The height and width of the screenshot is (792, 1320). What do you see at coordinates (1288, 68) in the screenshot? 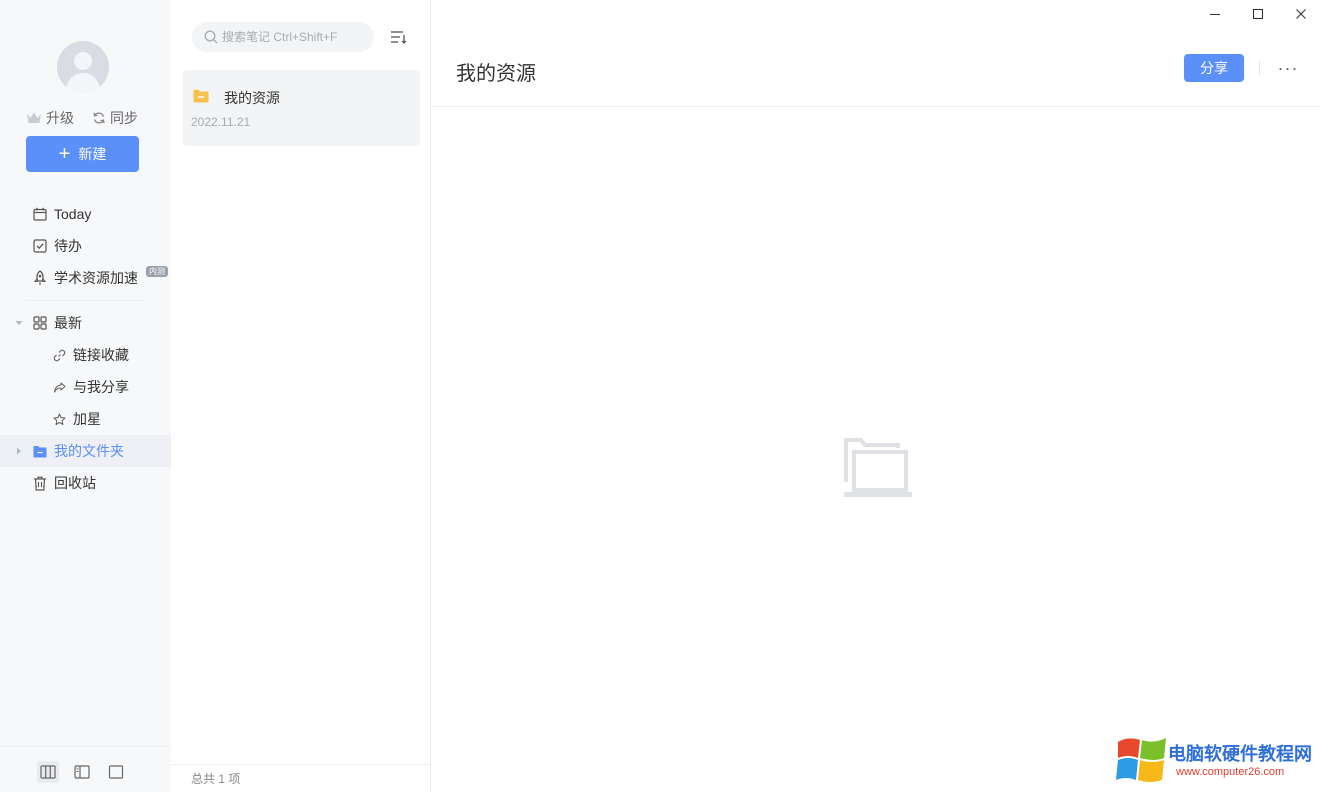
I see `more-options-button: ···` at bounding box center [1288, 68].